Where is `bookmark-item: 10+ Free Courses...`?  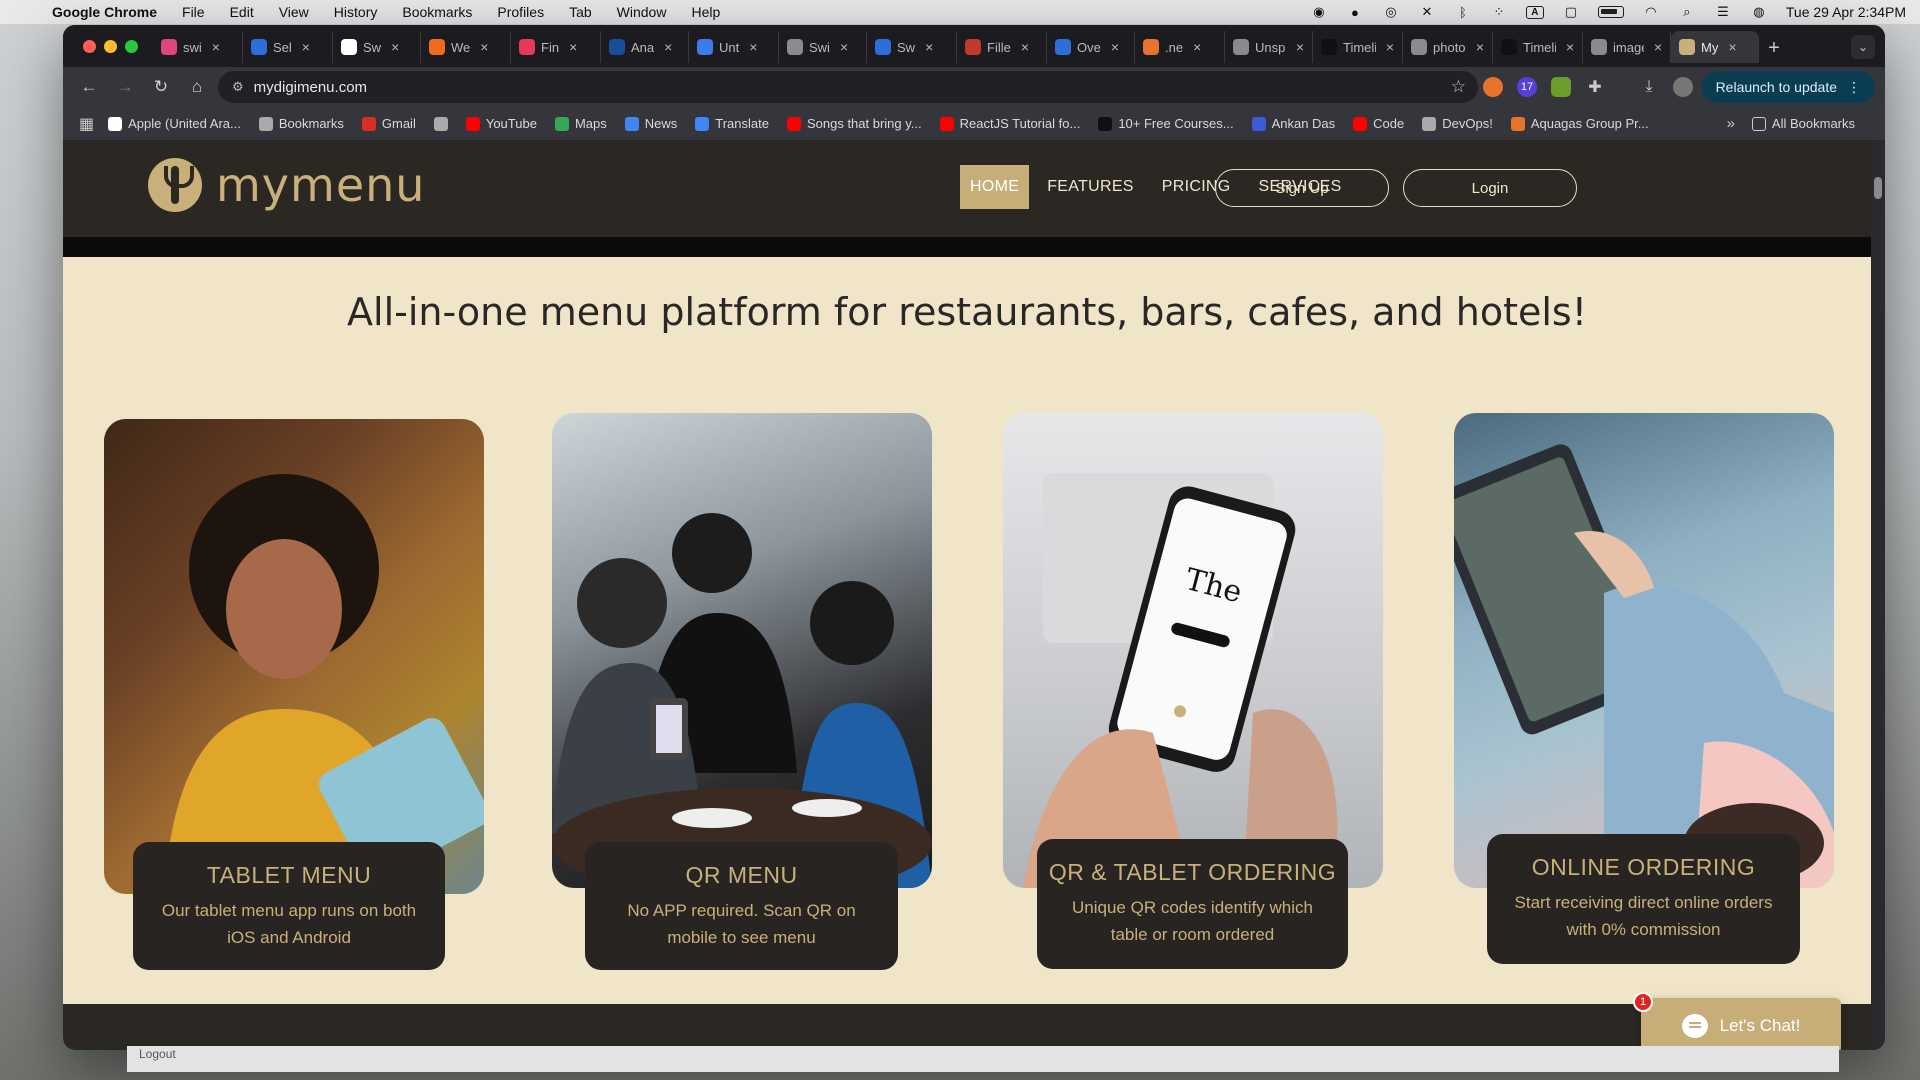 bookmark-item: 10+ Free Courses... is located at coordinates (1166, 123).